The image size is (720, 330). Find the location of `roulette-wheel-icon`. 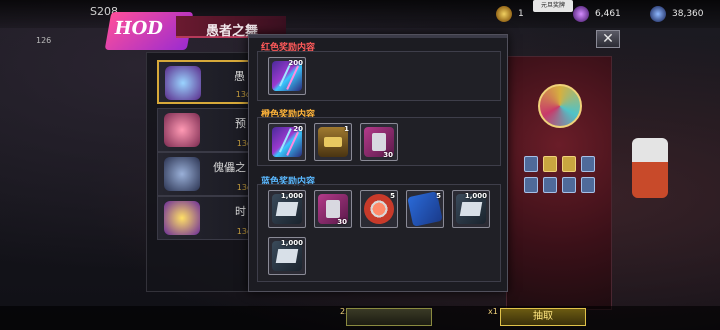

roulette-wheel-icon is located at coordinates (560, 106).